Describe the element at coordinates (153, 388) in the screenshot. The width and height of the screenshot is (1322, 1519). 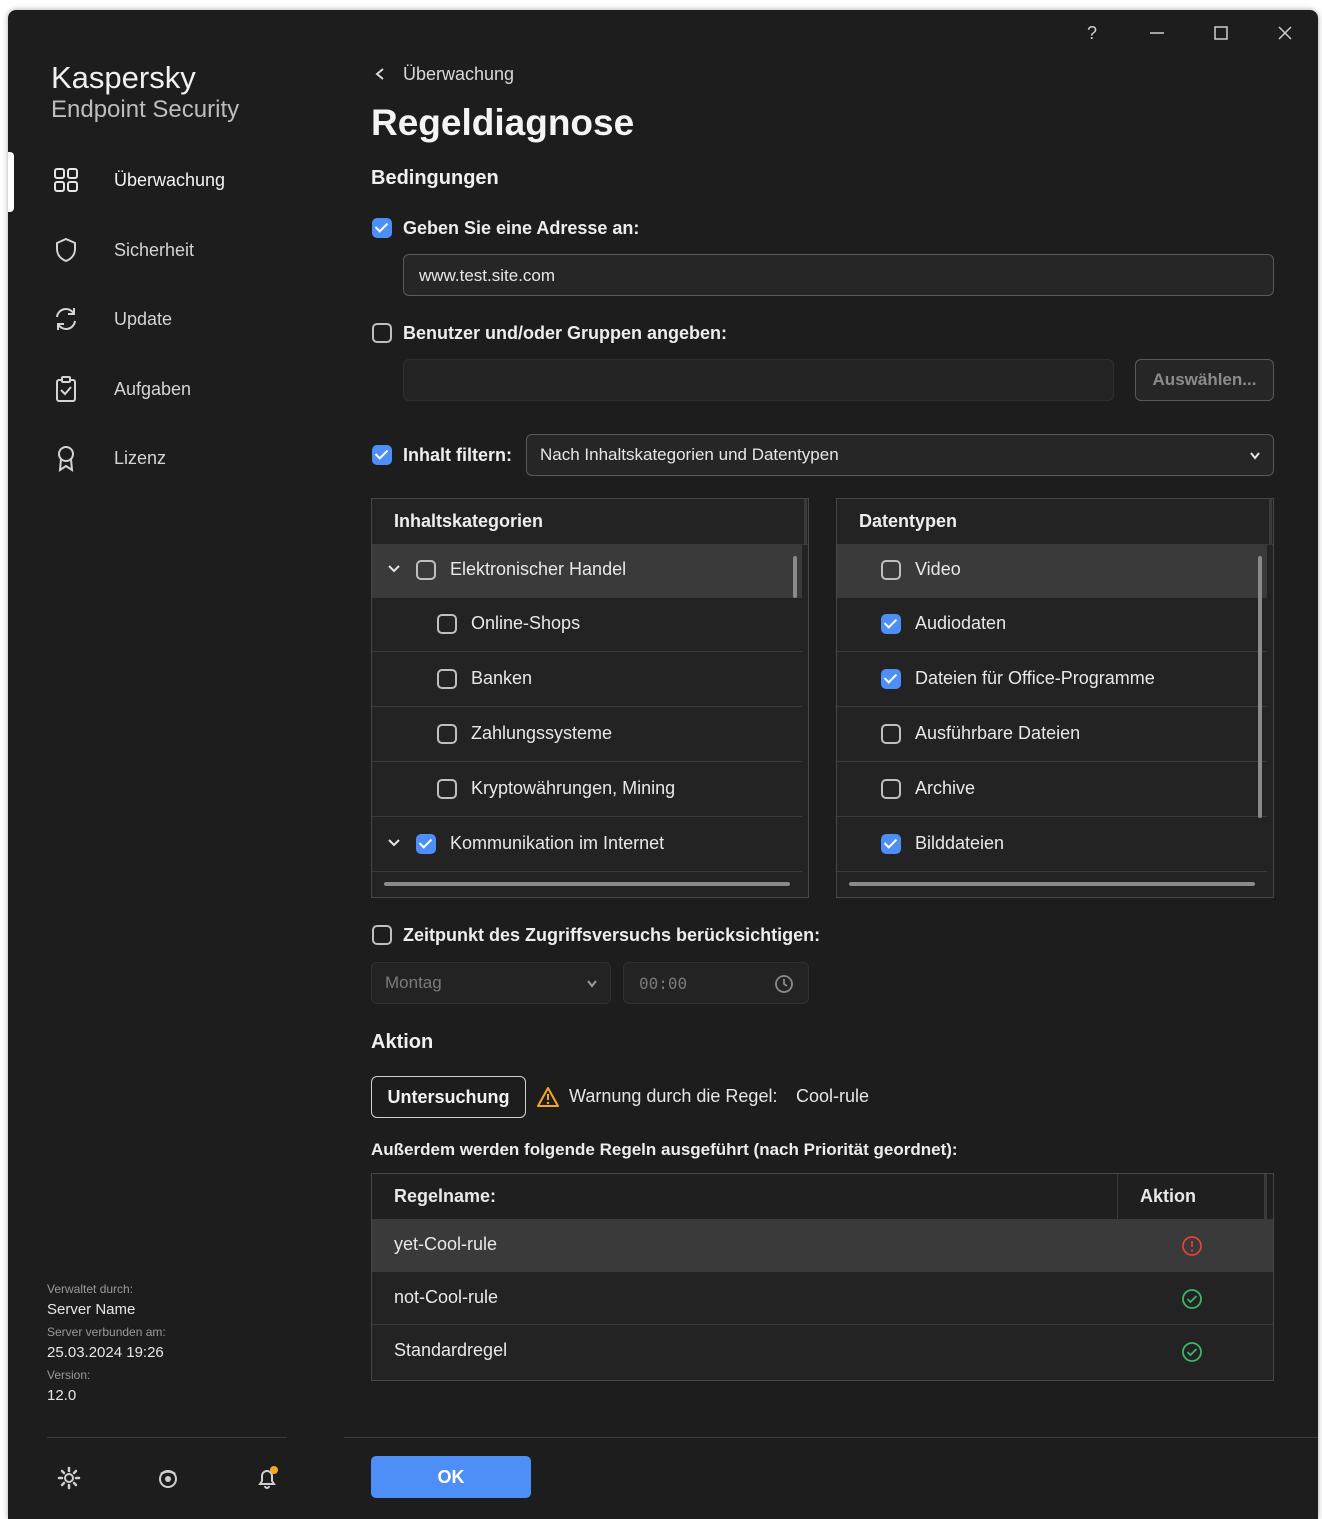
I see `sidebar-item-label: Aufgaben` at that location.